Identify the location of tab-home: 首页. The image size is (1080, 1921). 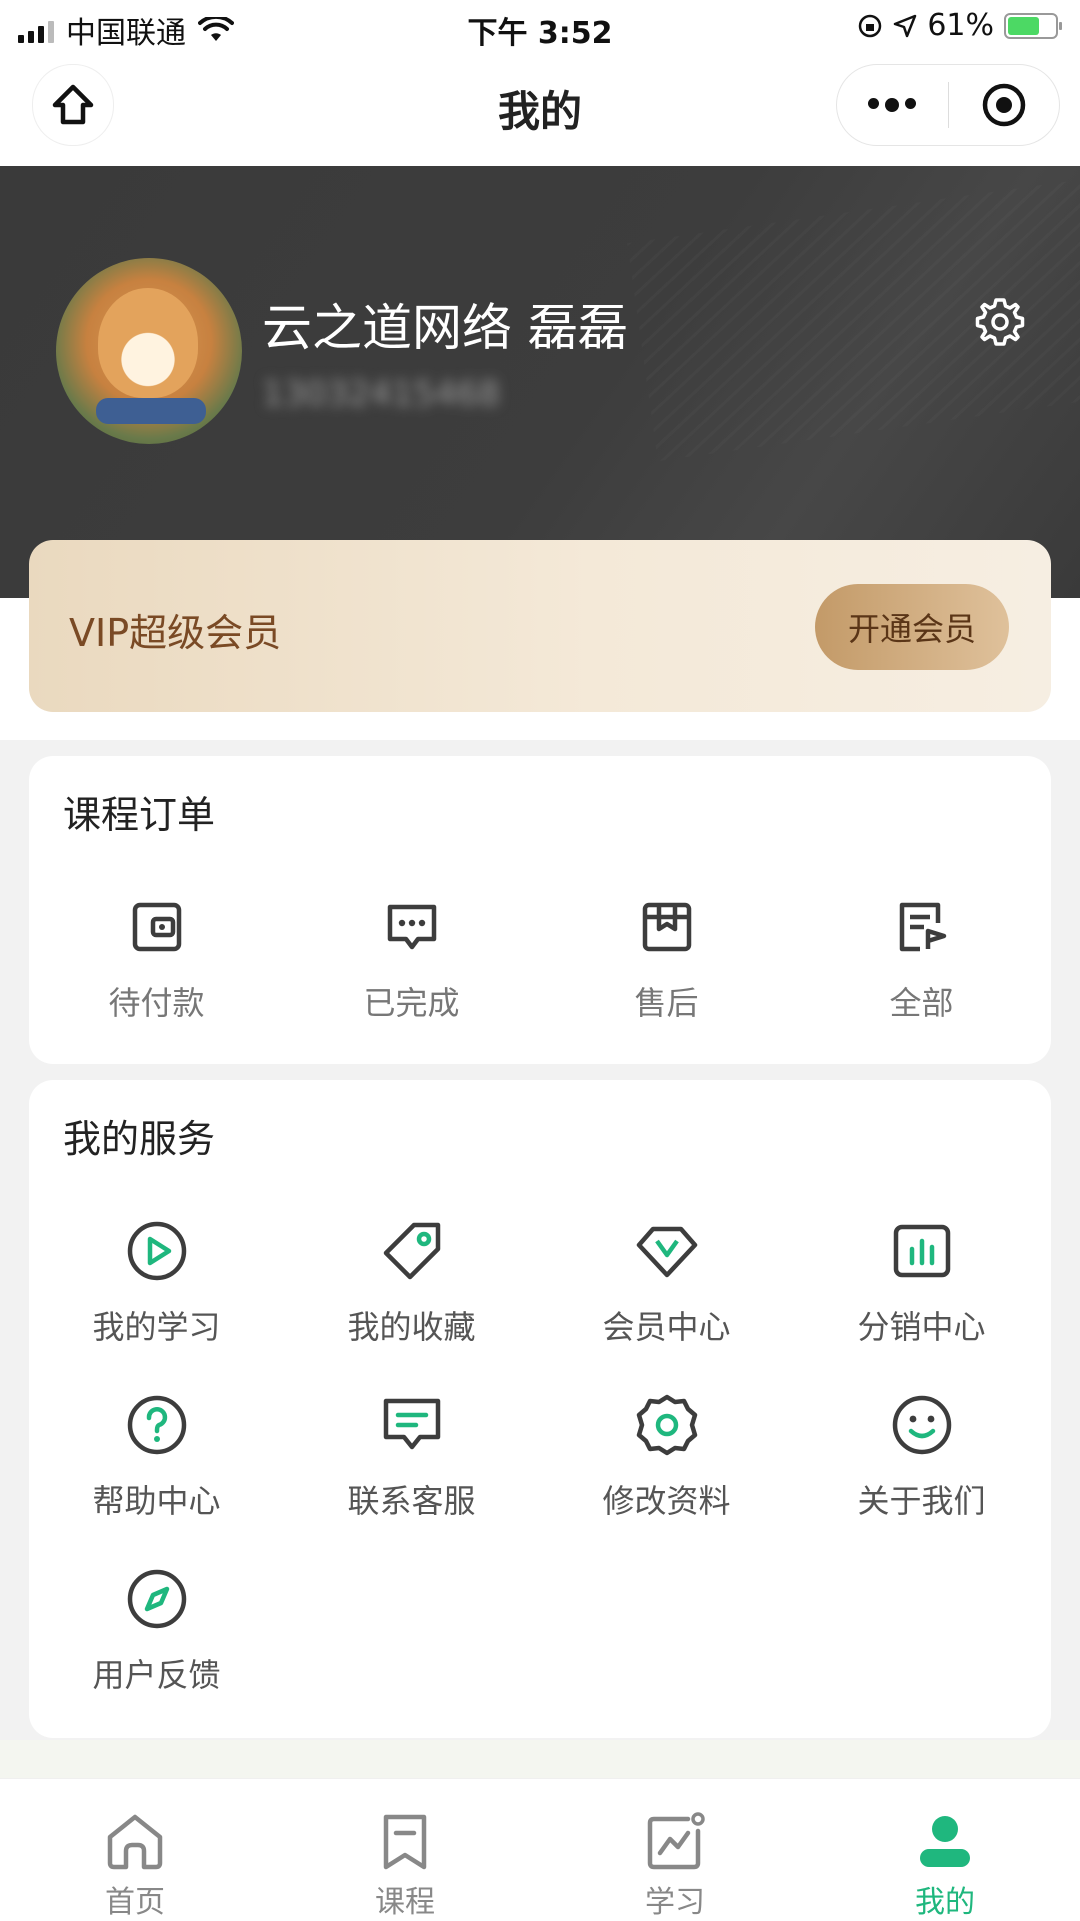
(135, 1850).